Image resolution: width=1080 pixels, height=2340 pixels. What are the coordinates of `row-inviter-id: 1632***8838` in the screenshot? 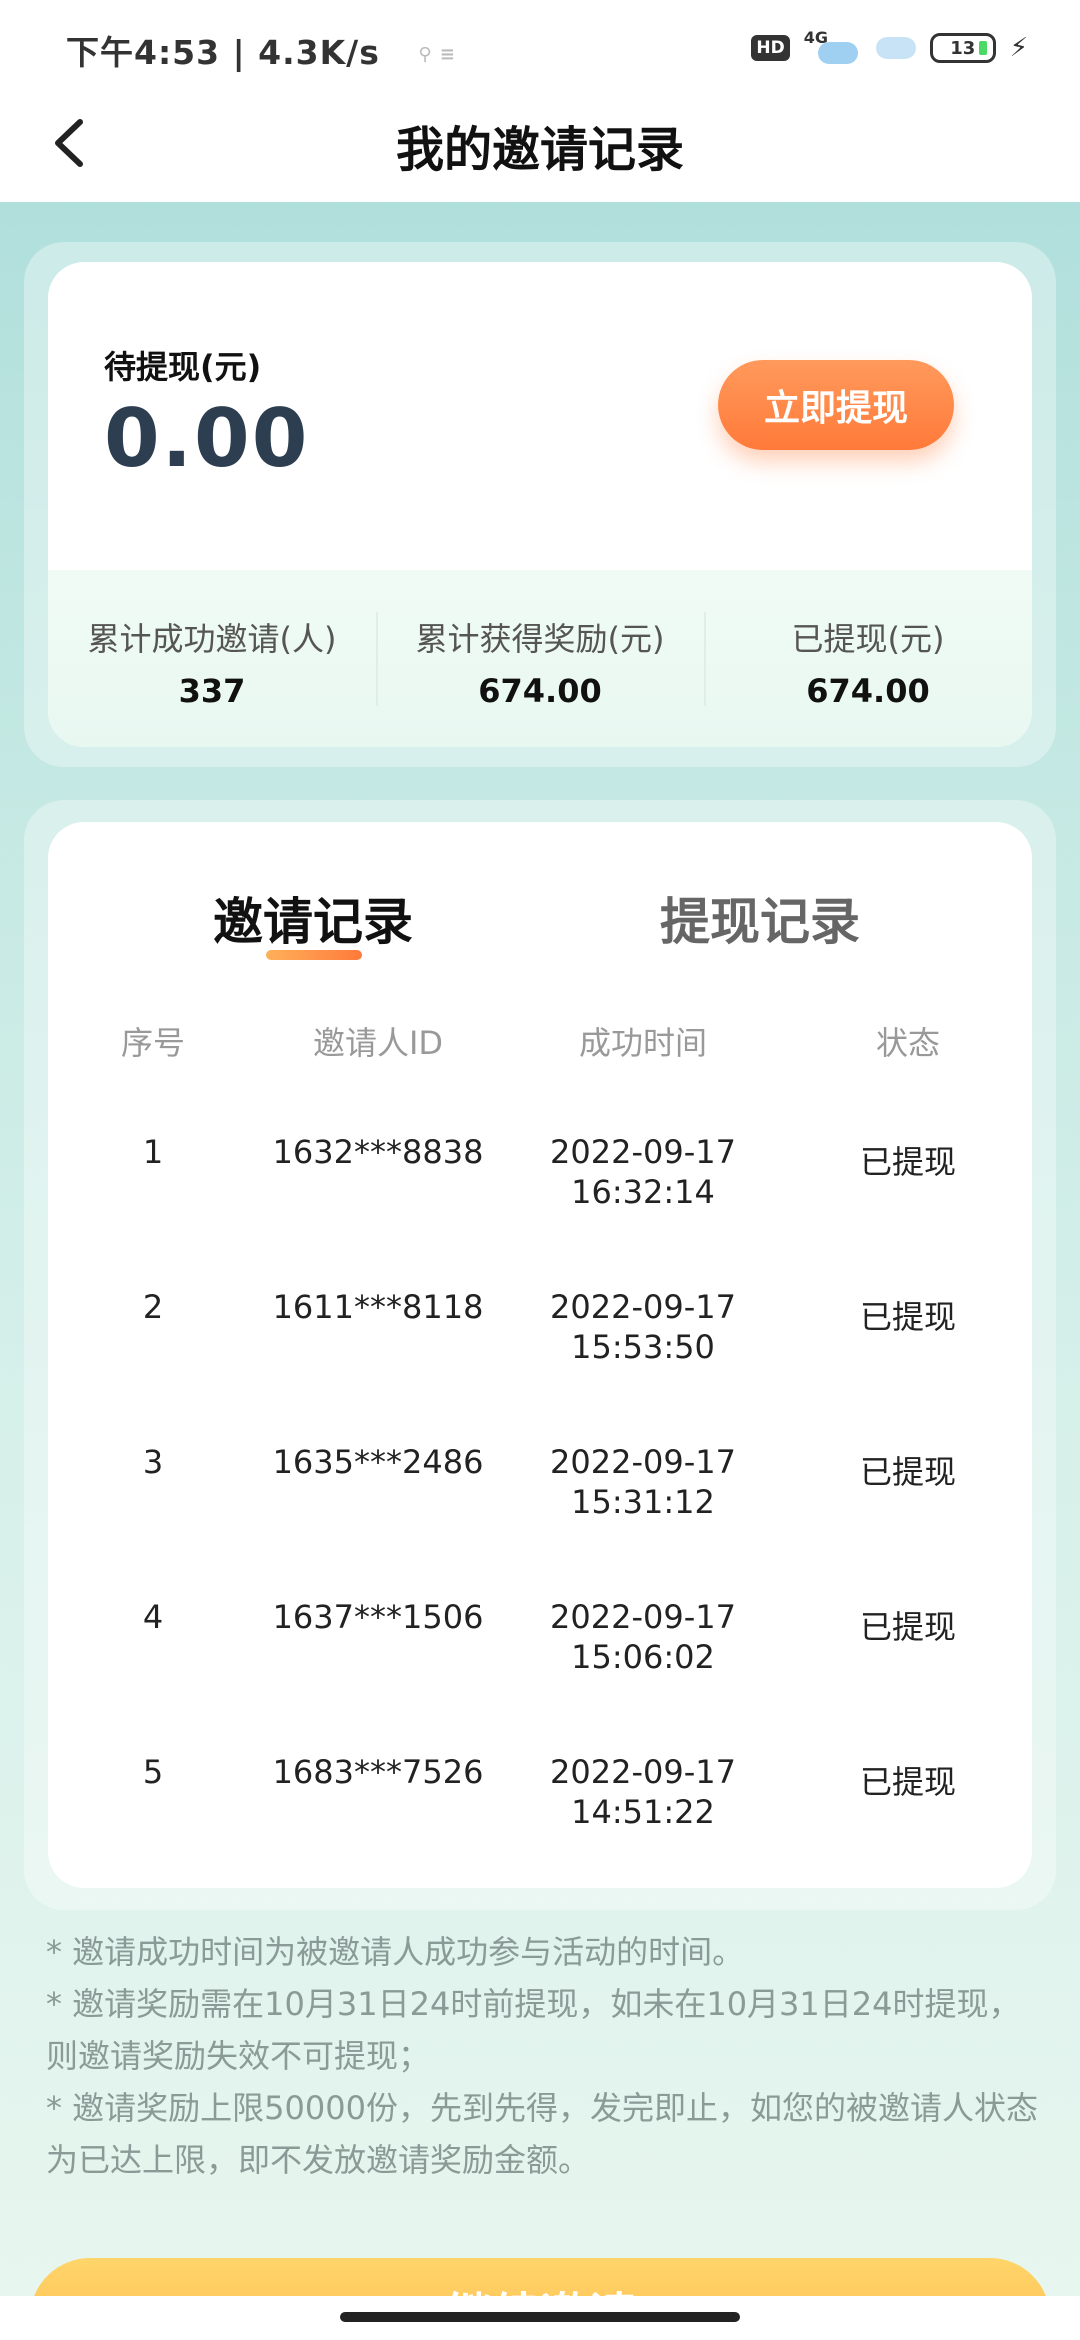 It's located at (378, 1152).